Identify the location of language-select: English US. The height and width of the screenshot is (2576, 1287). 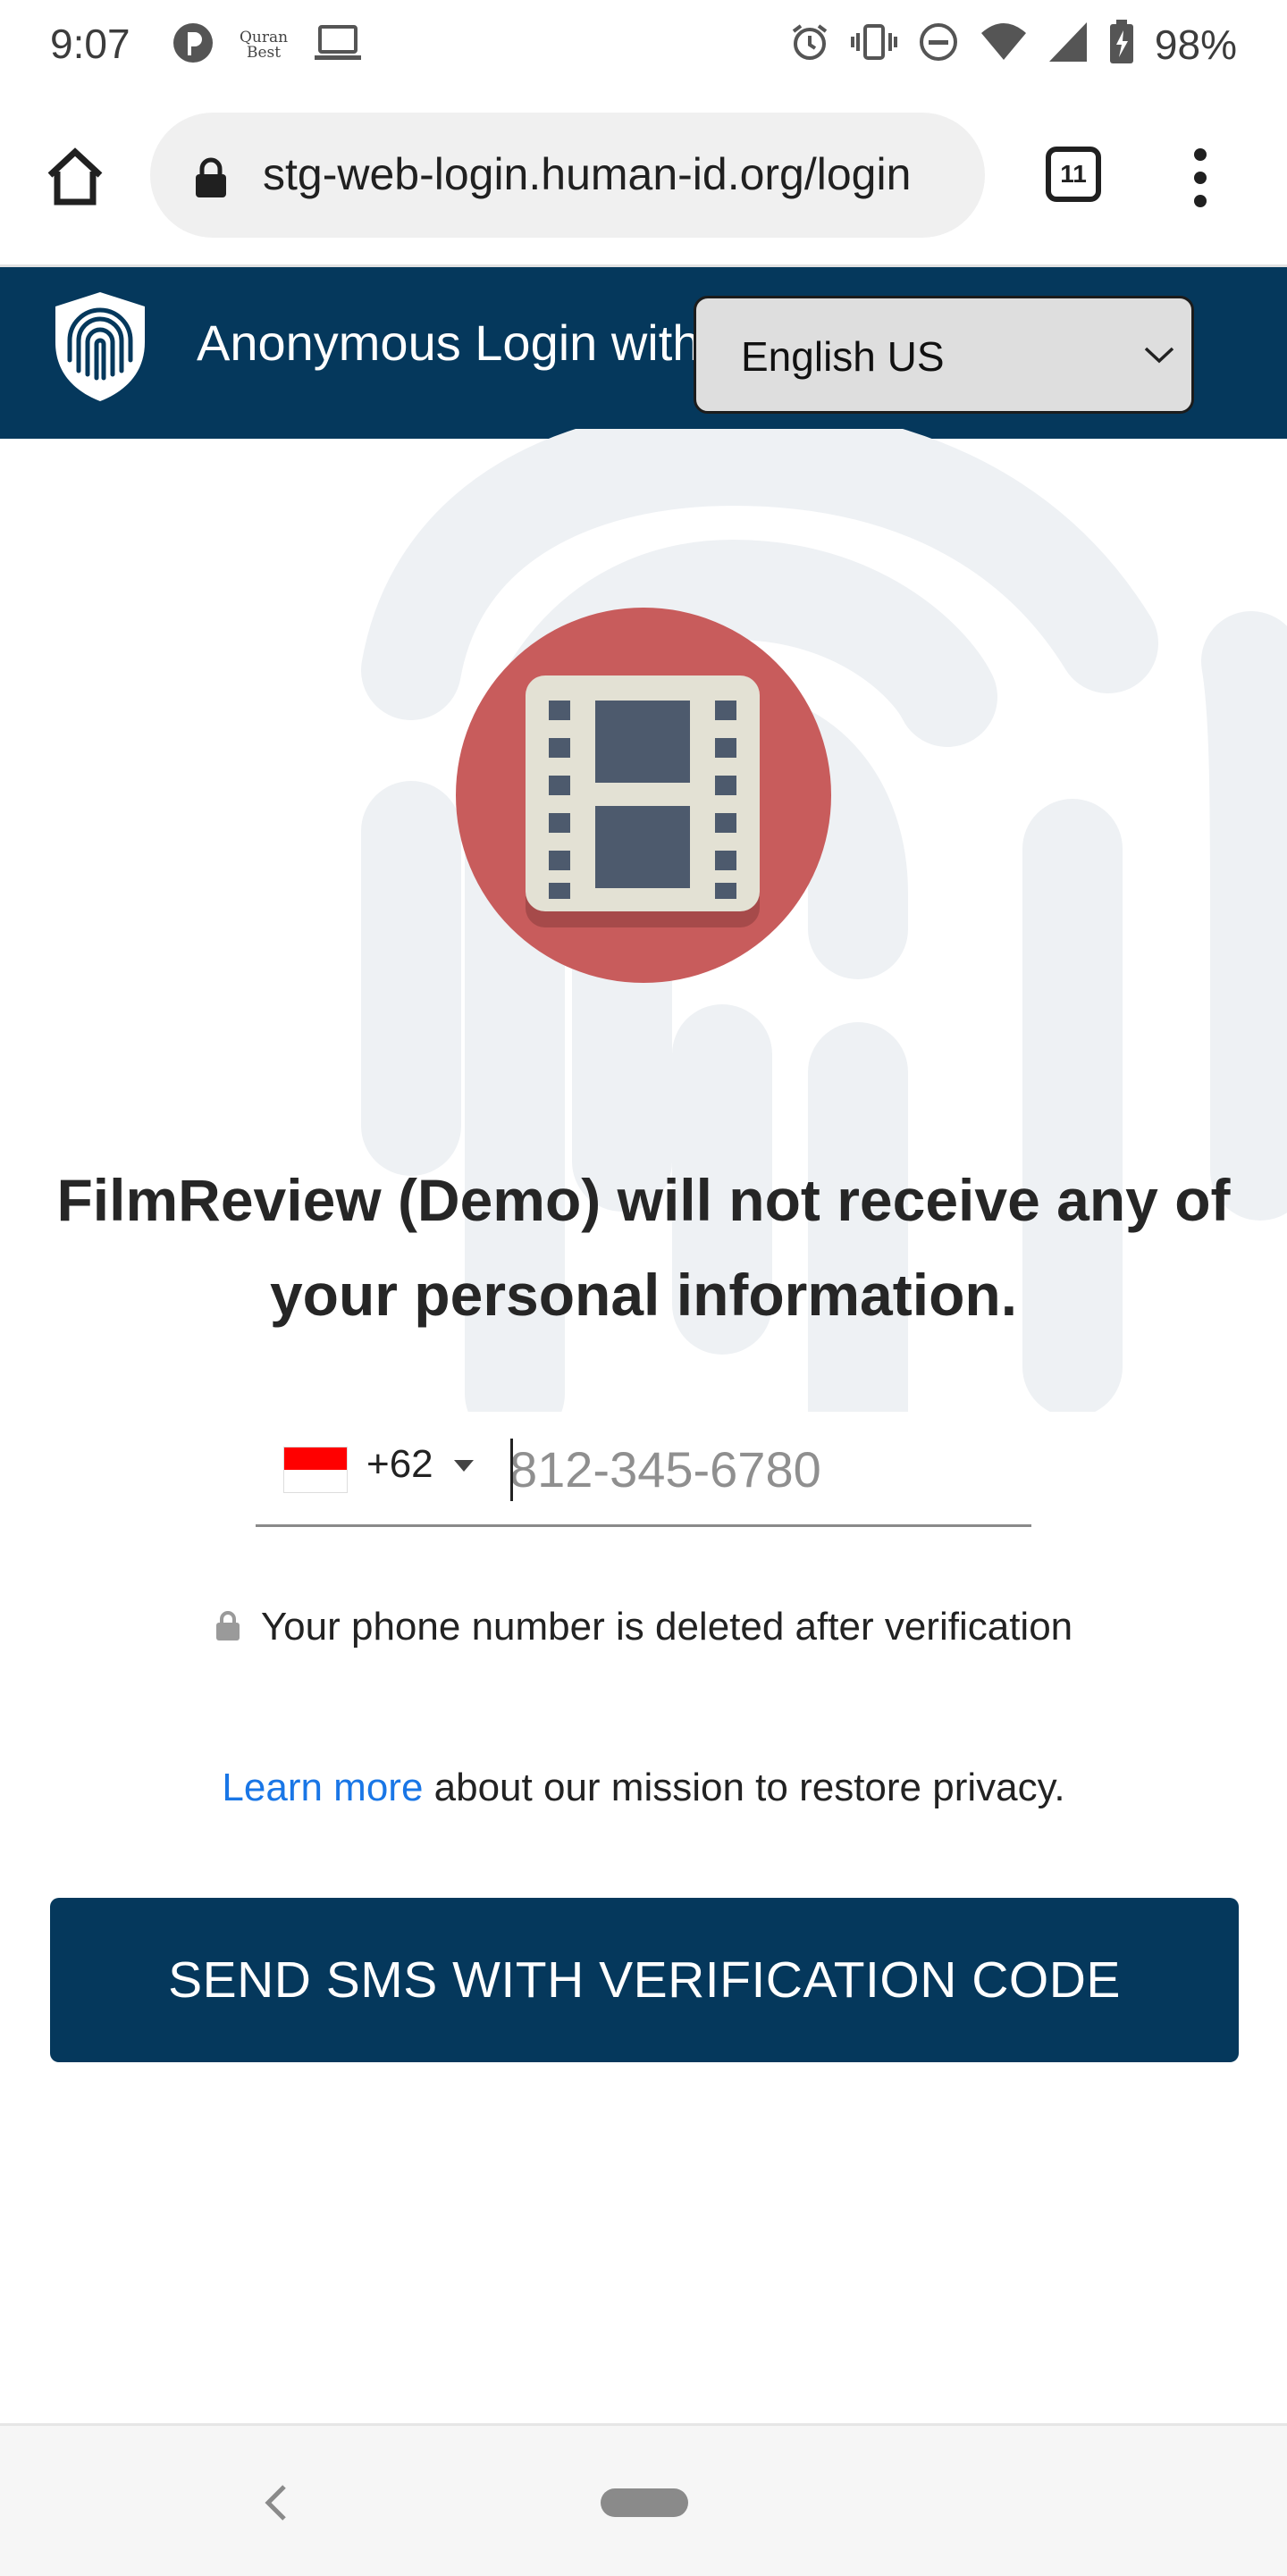
(944, 355).